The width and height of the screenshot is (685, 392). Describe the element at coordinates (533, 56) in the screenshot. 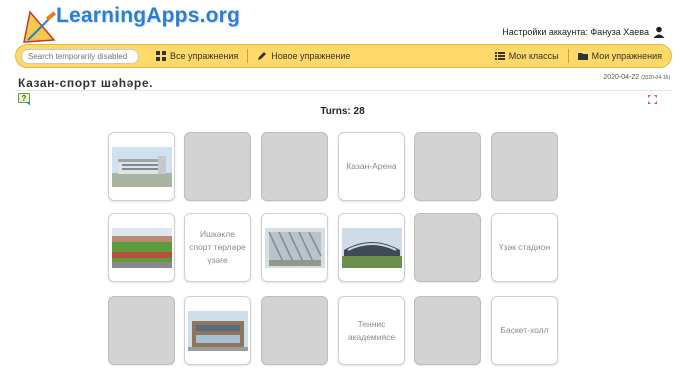

I see `nav-my-classes-label: Мои классы` at that location.